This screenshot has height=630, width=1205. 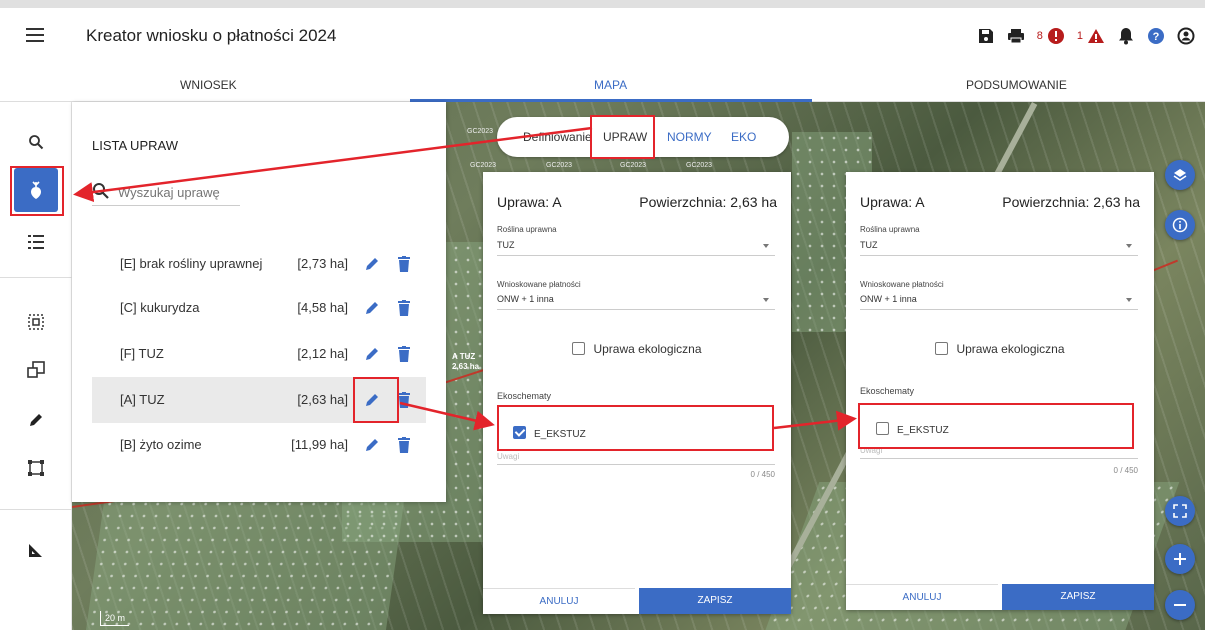 What do you see at coordinates (191, 263) in the screenshot?
I see `crop-name: [E] brak rośliny uprawnej` at bounding box center [191, 263].